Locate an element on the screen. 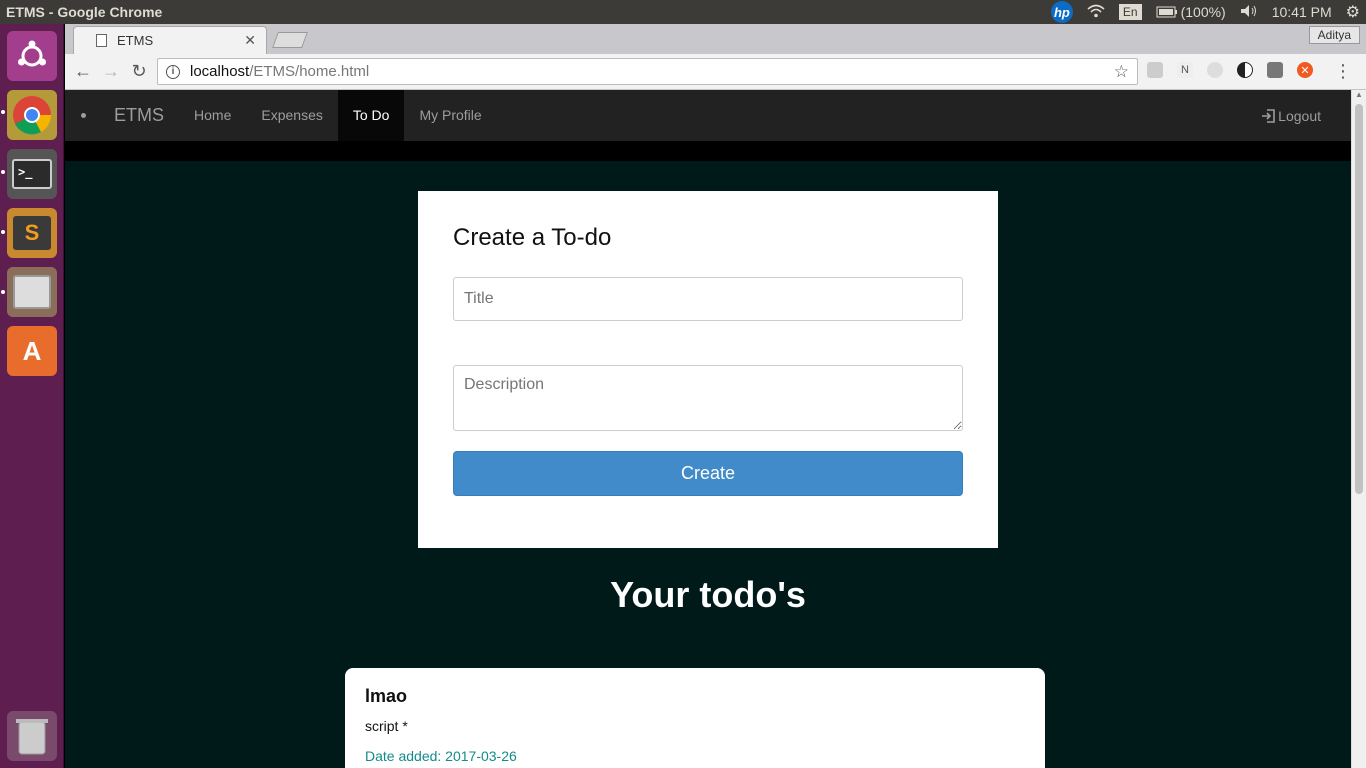 Image resolution: width=1366 pixels, height=768 pixels. image-extension-icon is located at coordinates (1155, 70).